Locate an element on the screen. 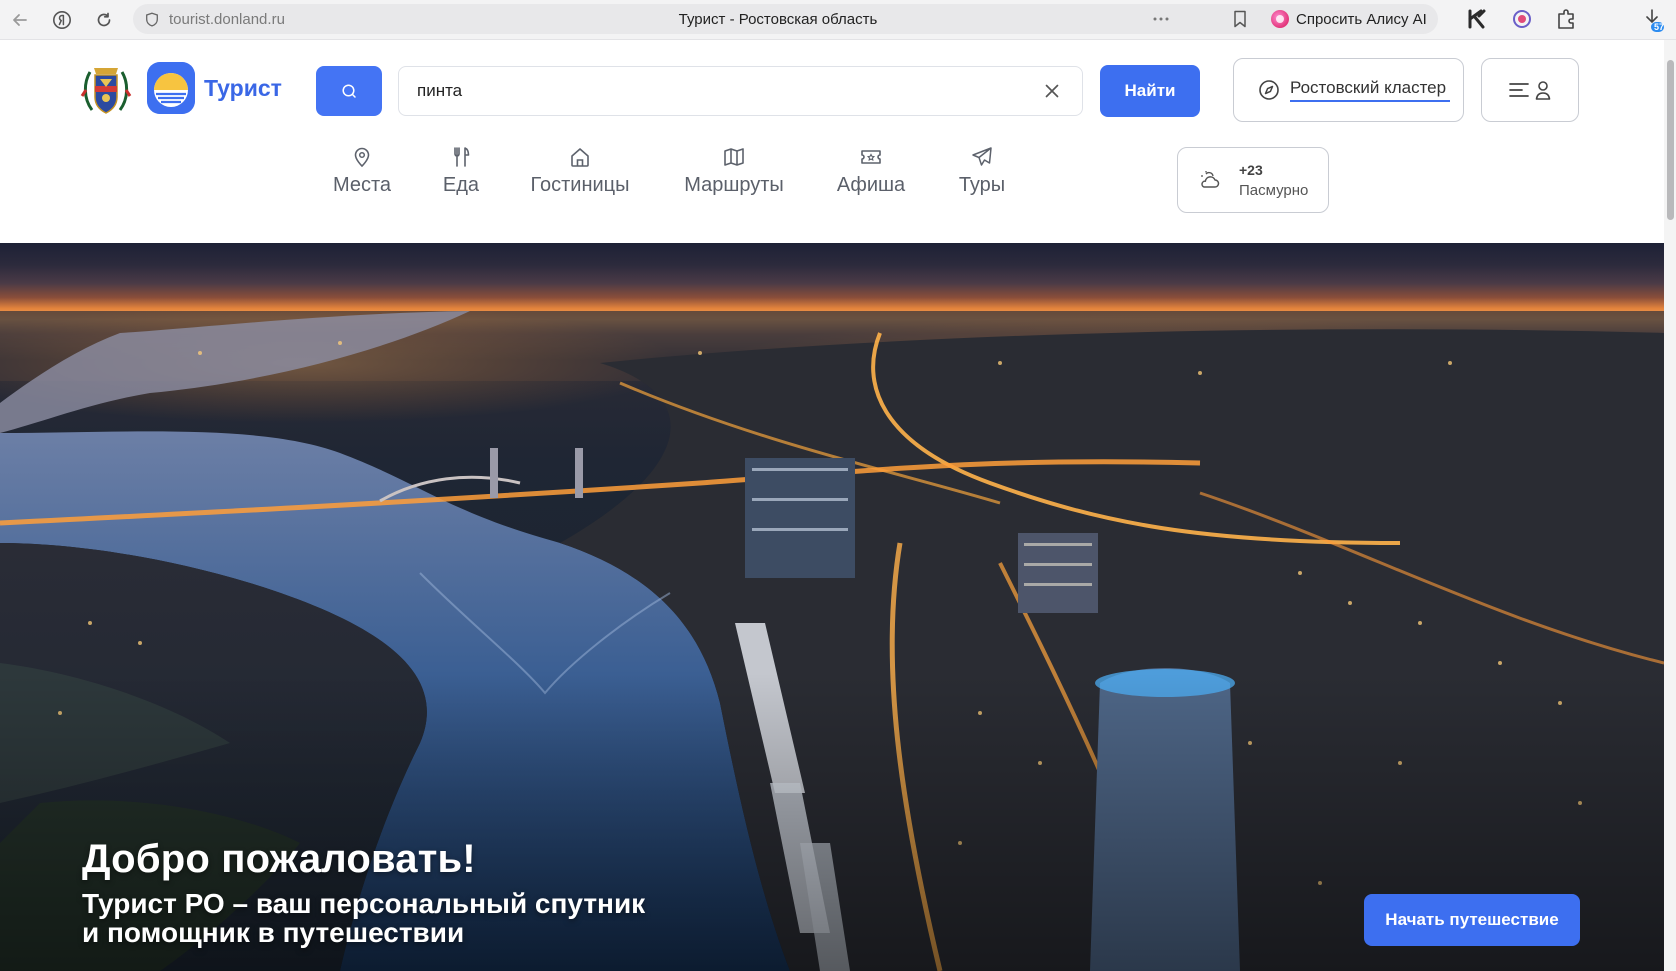 The height and width of the screenshot is (971, 1676). weather-widget: +23 Пасмурно is located at coordinates (1253, 180).